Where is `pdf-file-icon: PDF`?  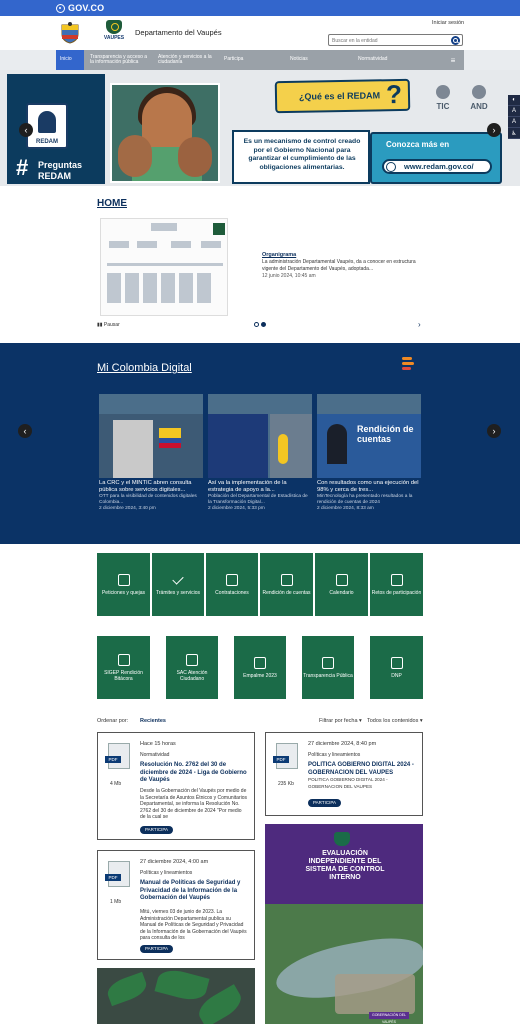
pdf-file-icon: PDF is located at coordinates (117, 756).